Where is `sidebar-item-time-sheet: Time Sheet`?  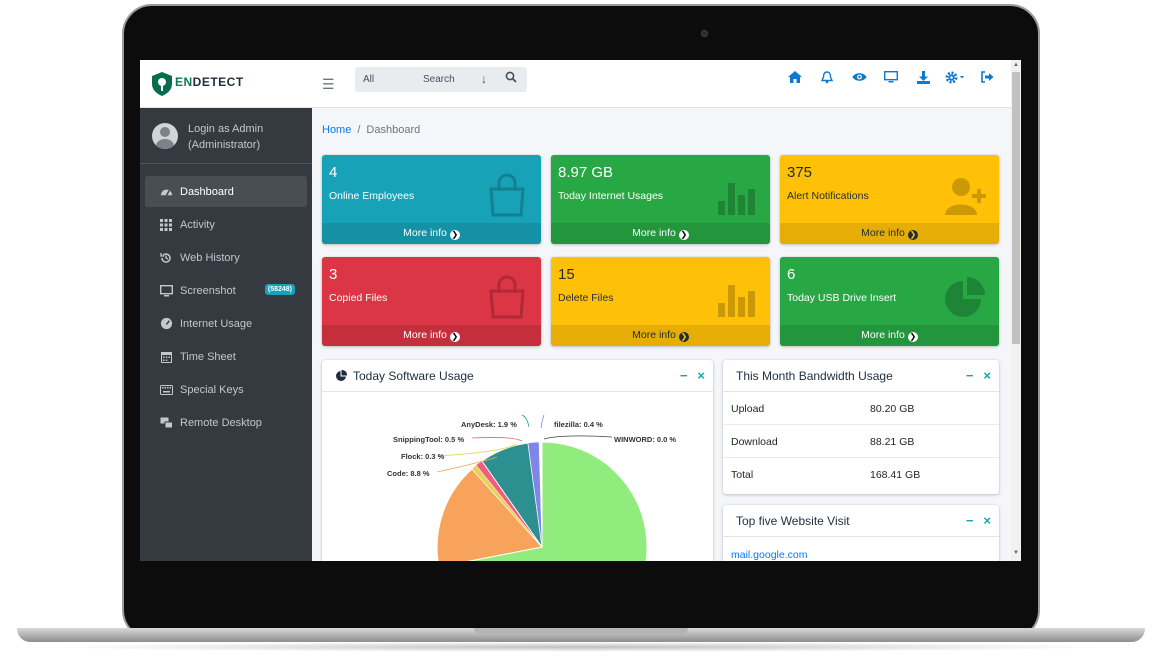 sidebar-item-time-sheet: Time Sheet is located at coordinates (226, 356).